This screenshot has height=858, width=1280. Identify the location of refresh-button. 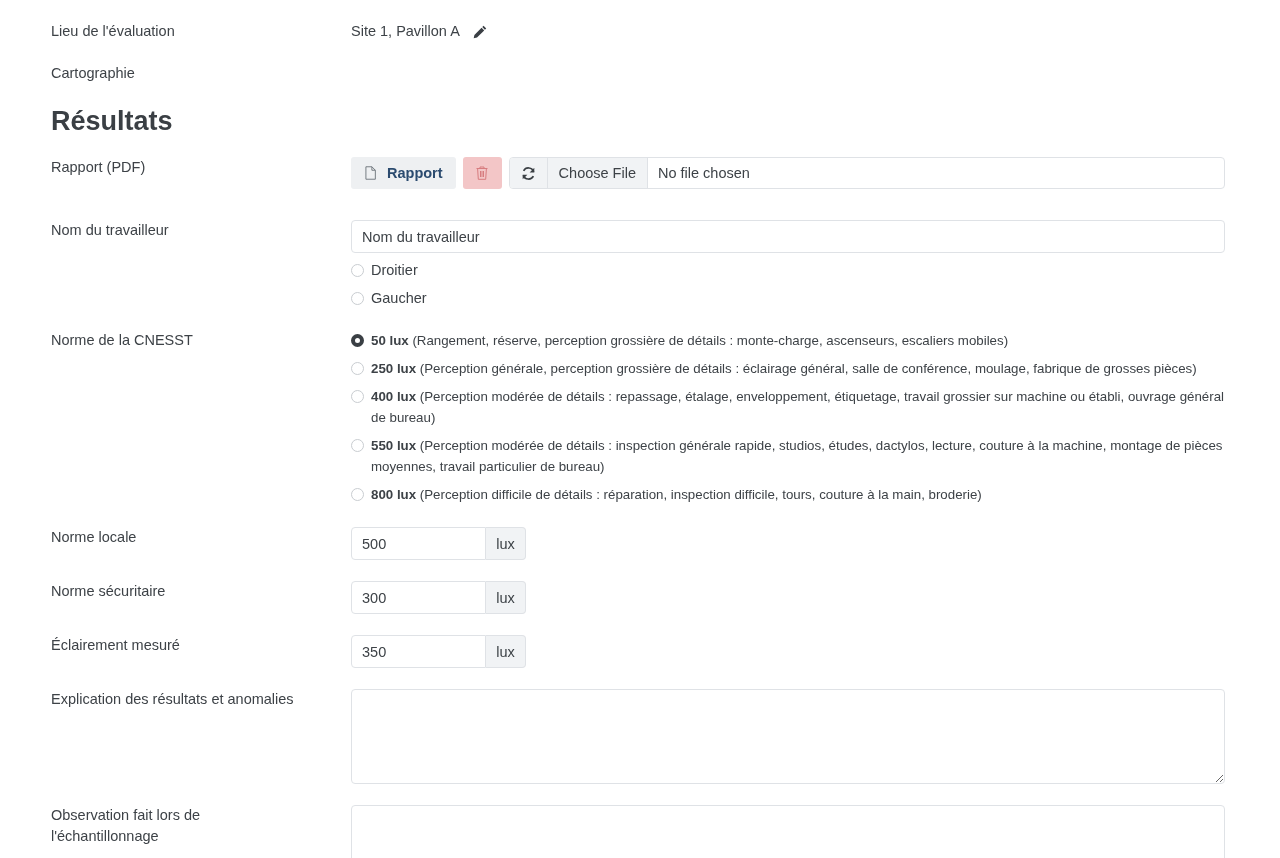
(528, 173).